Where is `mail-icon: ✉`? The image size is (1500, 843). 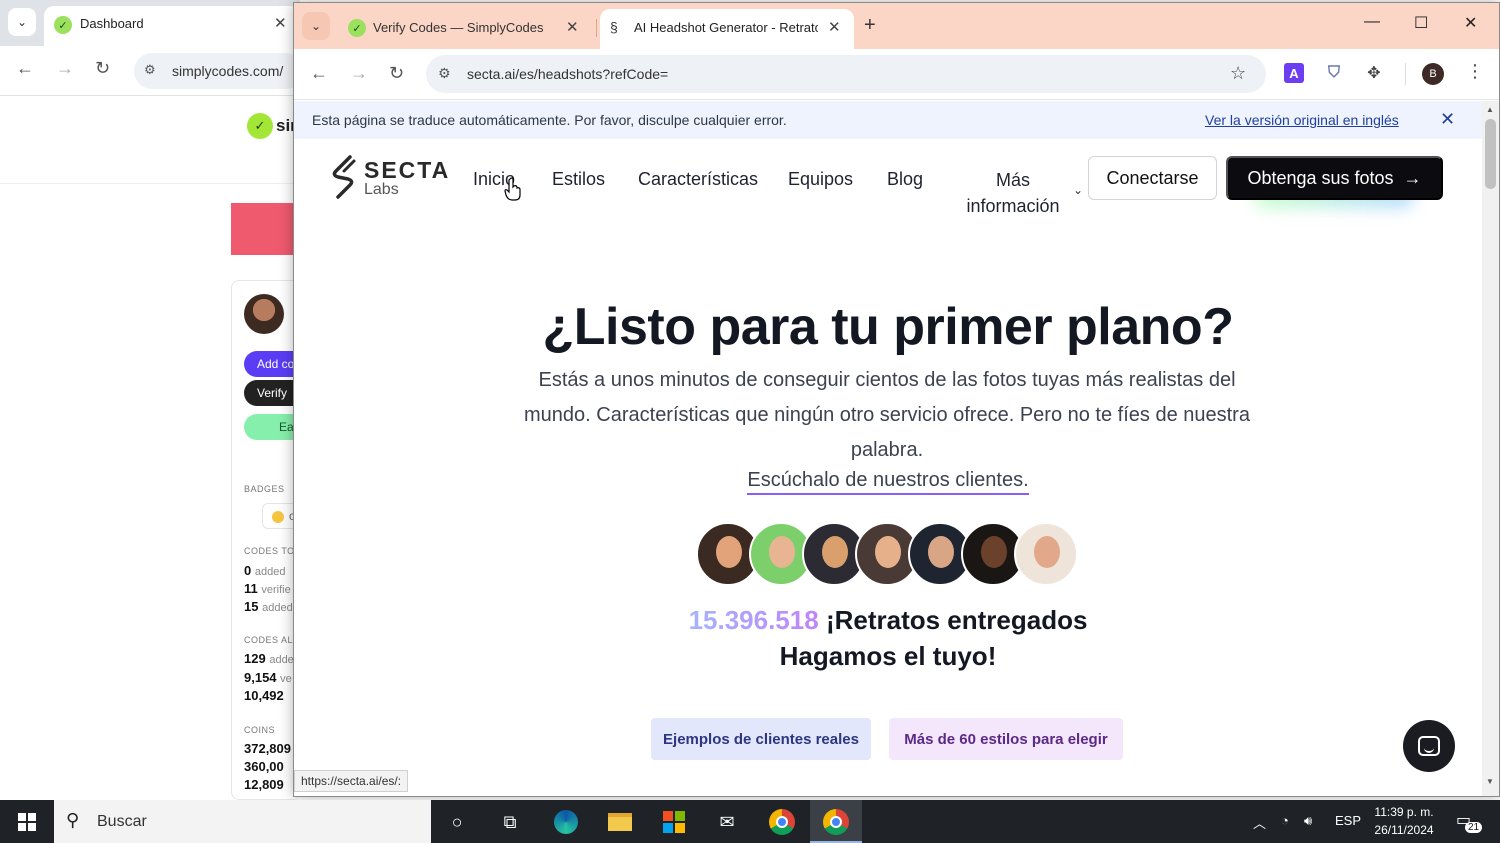
mail-icon: ✉ is located at coordinates (727, 822).